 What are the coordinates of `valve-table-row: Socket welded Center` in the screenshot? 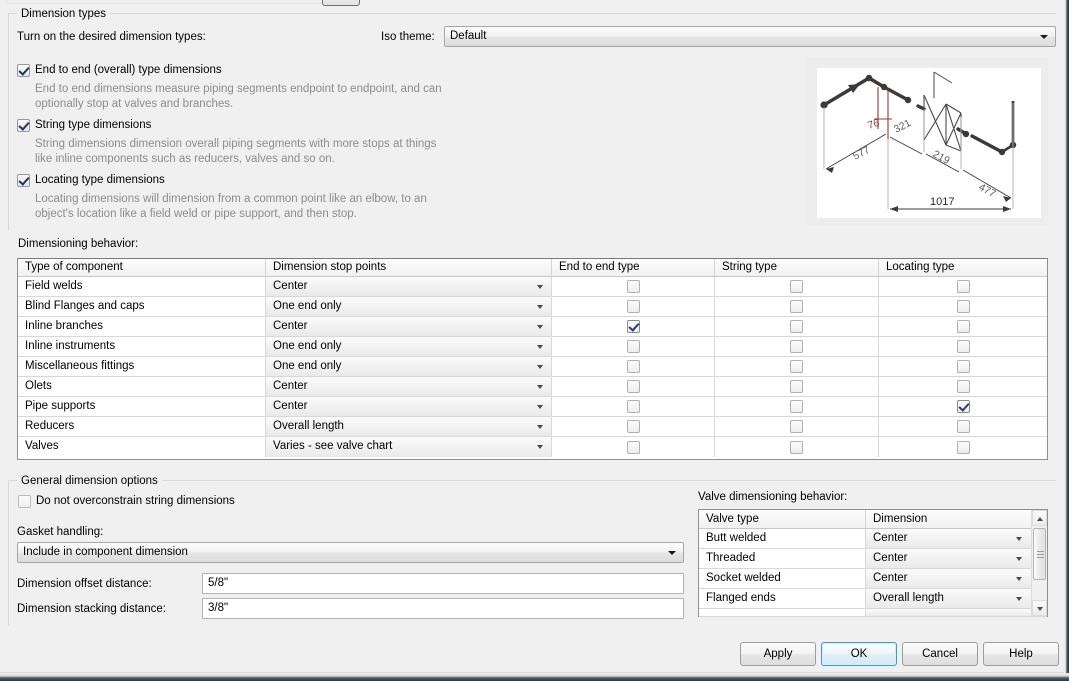 It's located at (873, 579).